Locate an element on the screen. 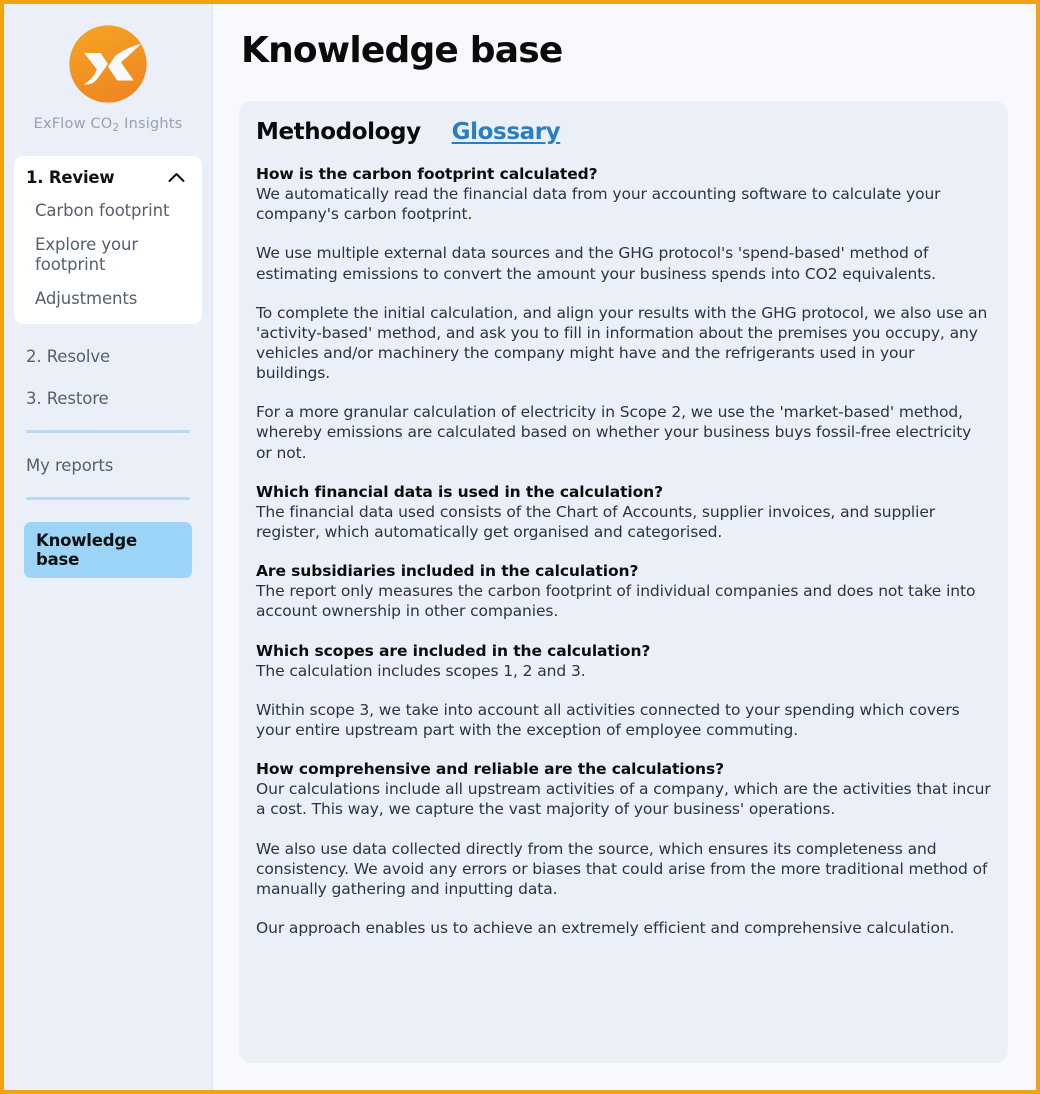  sidebar-item-restore: 3. Restore is located at coordinates (108, 398).